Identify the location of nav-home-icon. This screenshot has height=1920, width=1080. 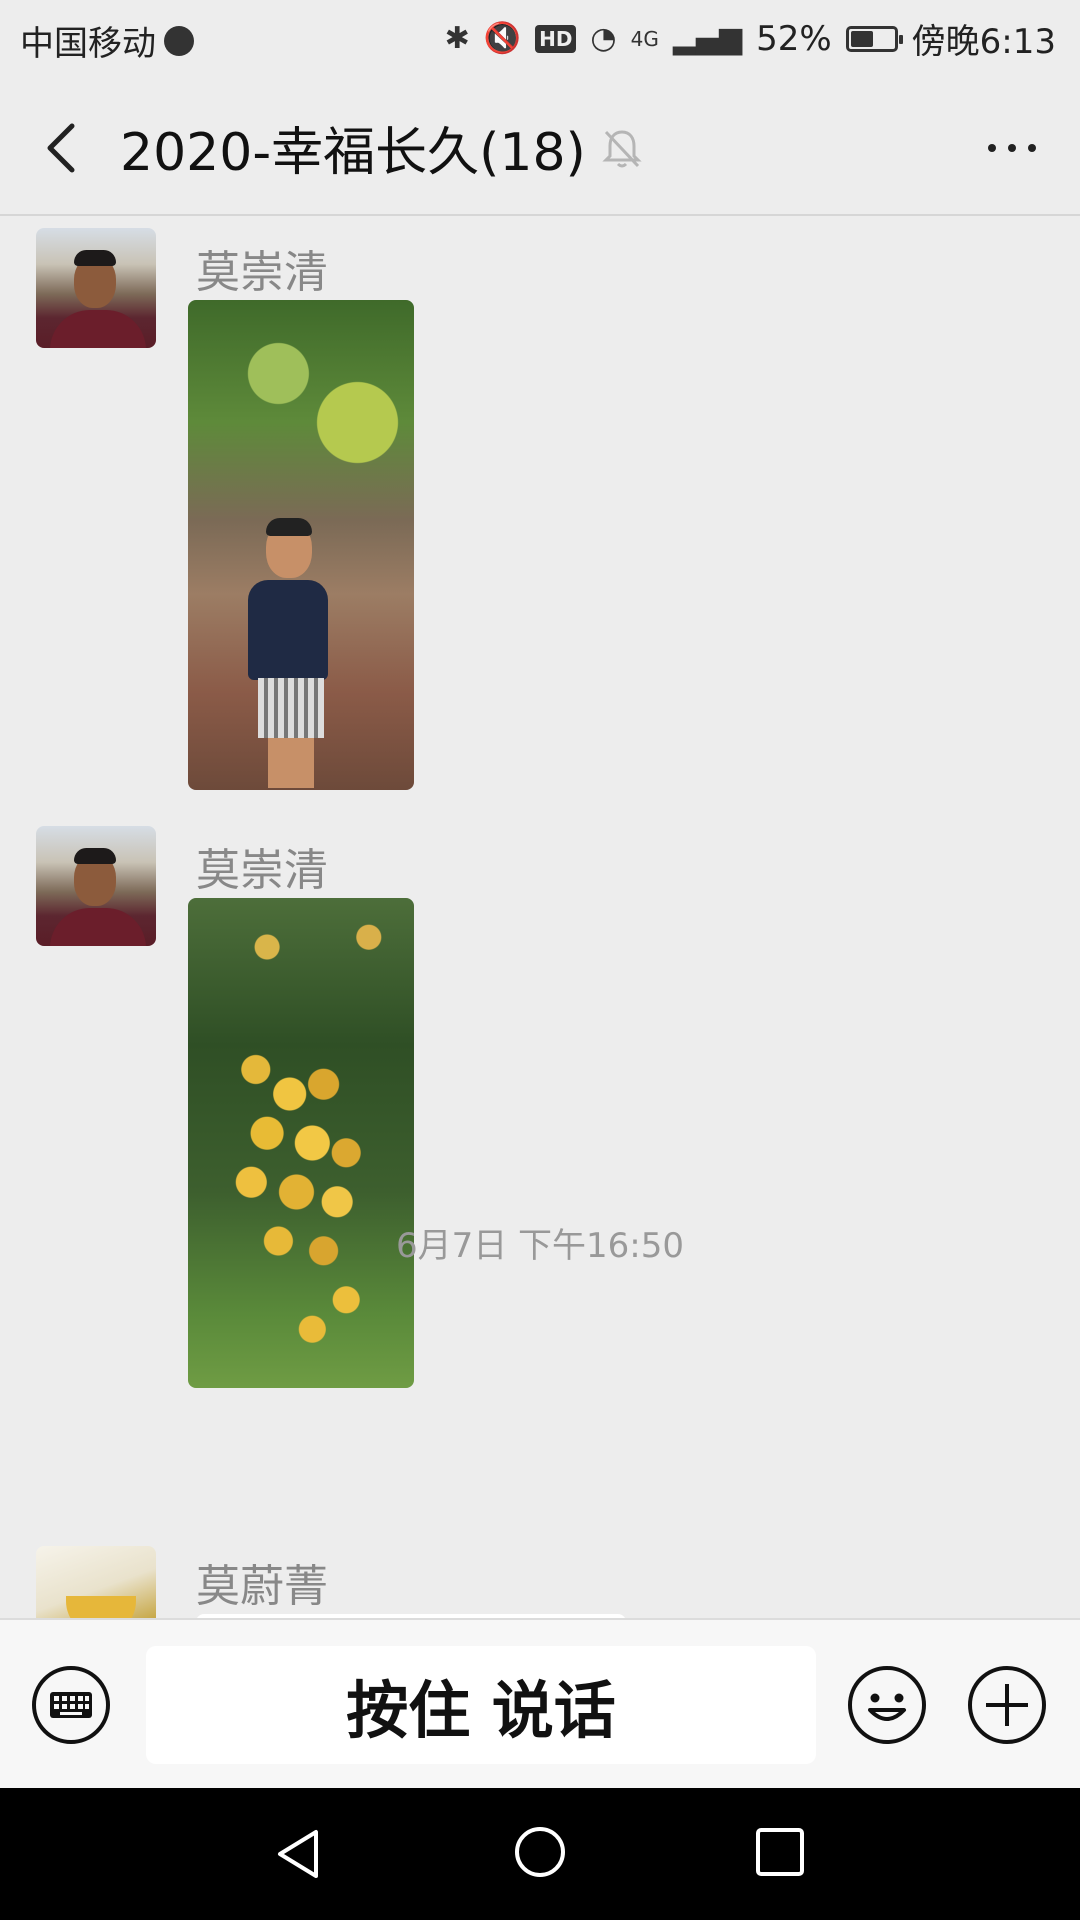
(540, 1852).